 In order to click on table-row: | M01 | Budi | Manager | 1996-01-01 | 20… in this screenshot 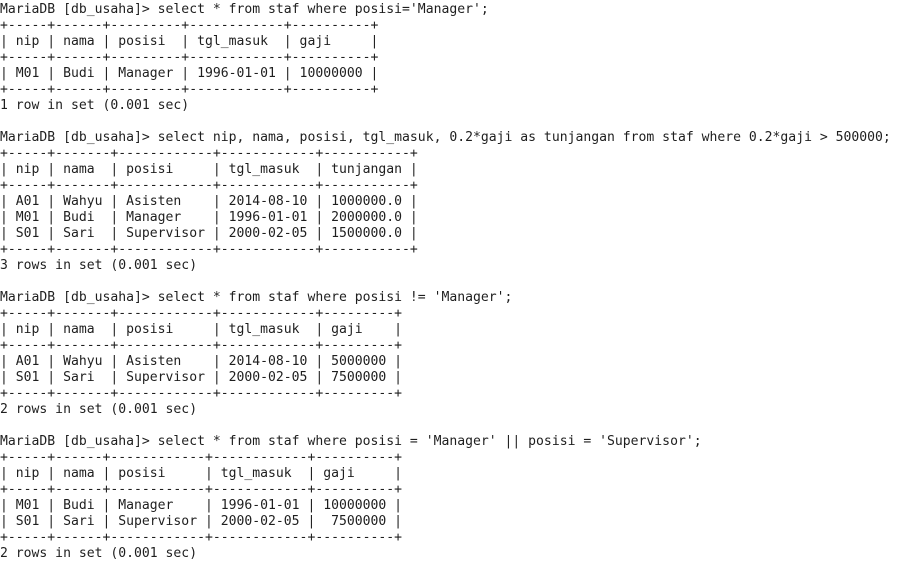, I will do `click(209, 217)`.